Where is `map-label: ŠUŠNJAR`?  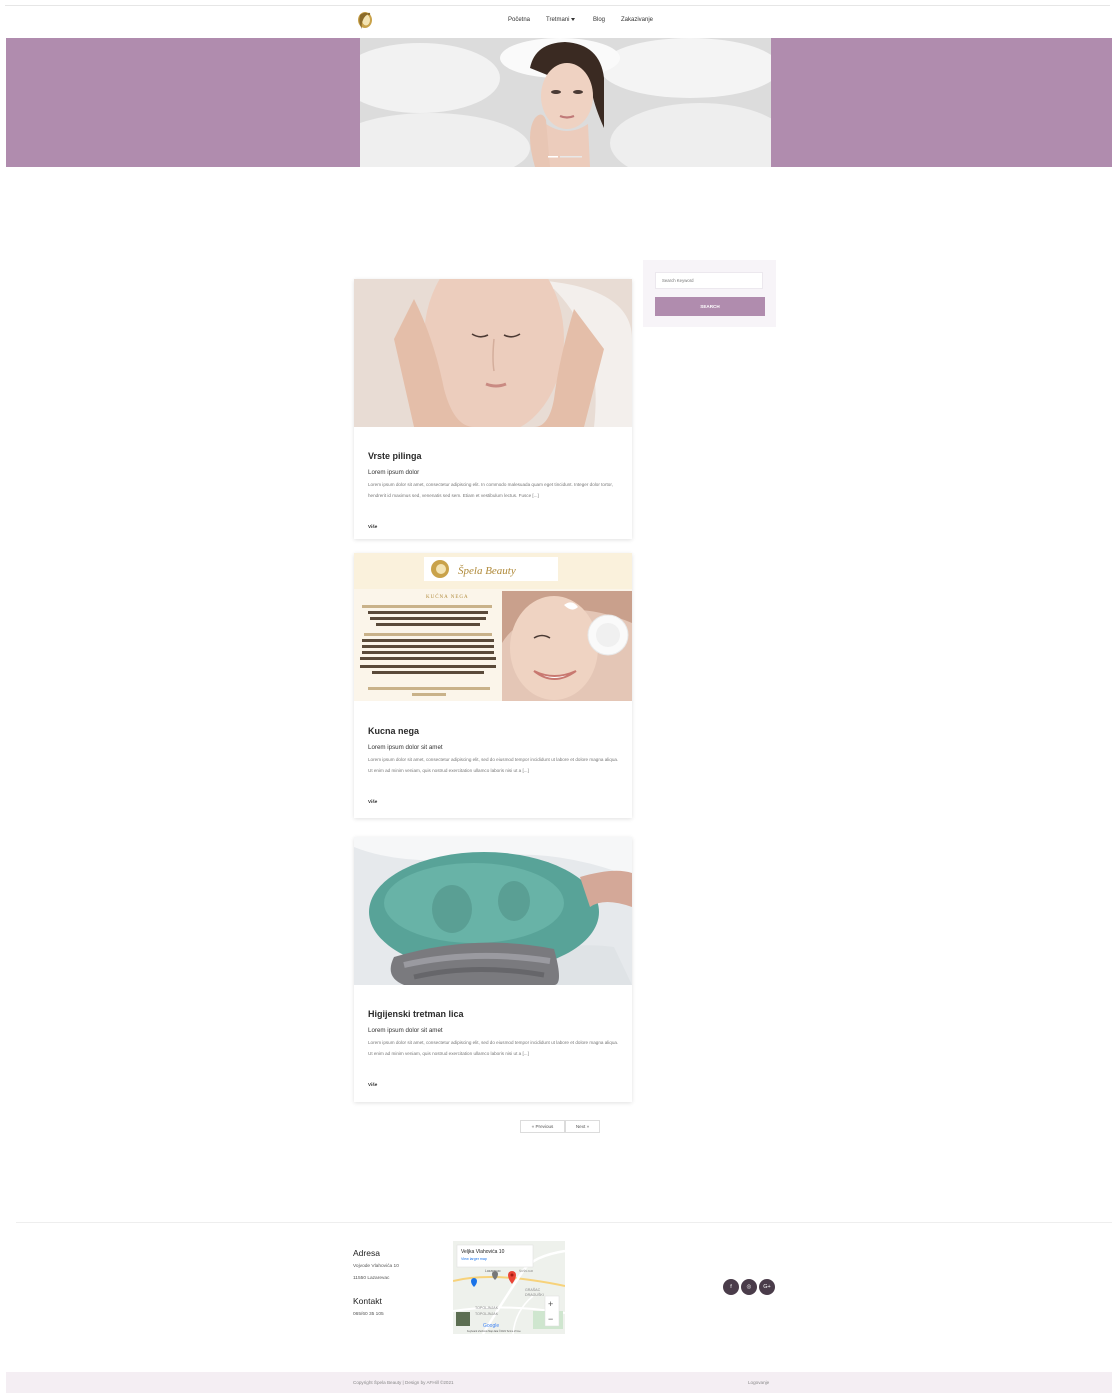 map-label: ŠUŠNJAR is located at coordinates (526, 1270).